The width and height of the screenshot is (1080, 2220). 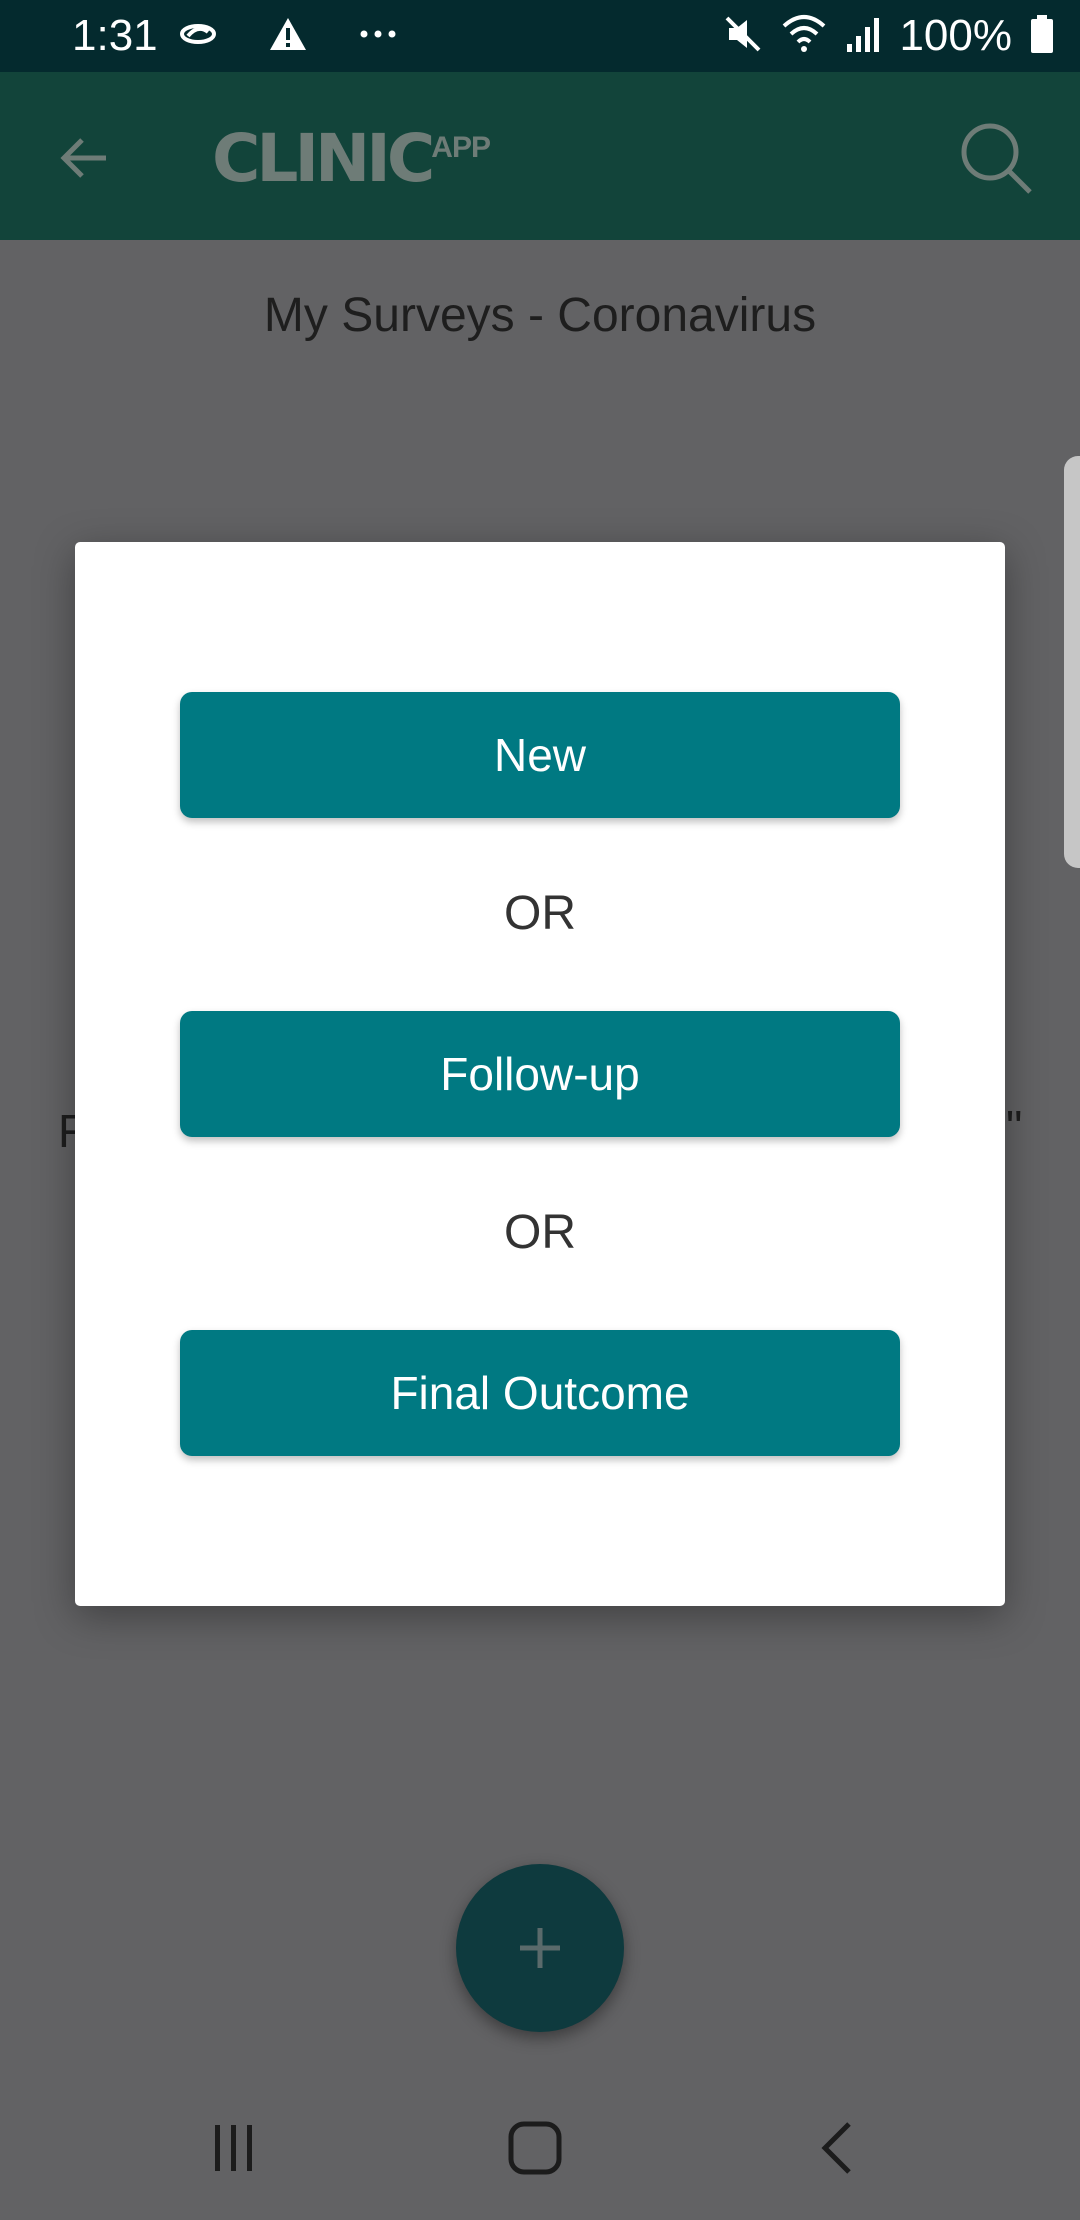 I want to click on recent-apps-button, so click(x=234, y=2148).